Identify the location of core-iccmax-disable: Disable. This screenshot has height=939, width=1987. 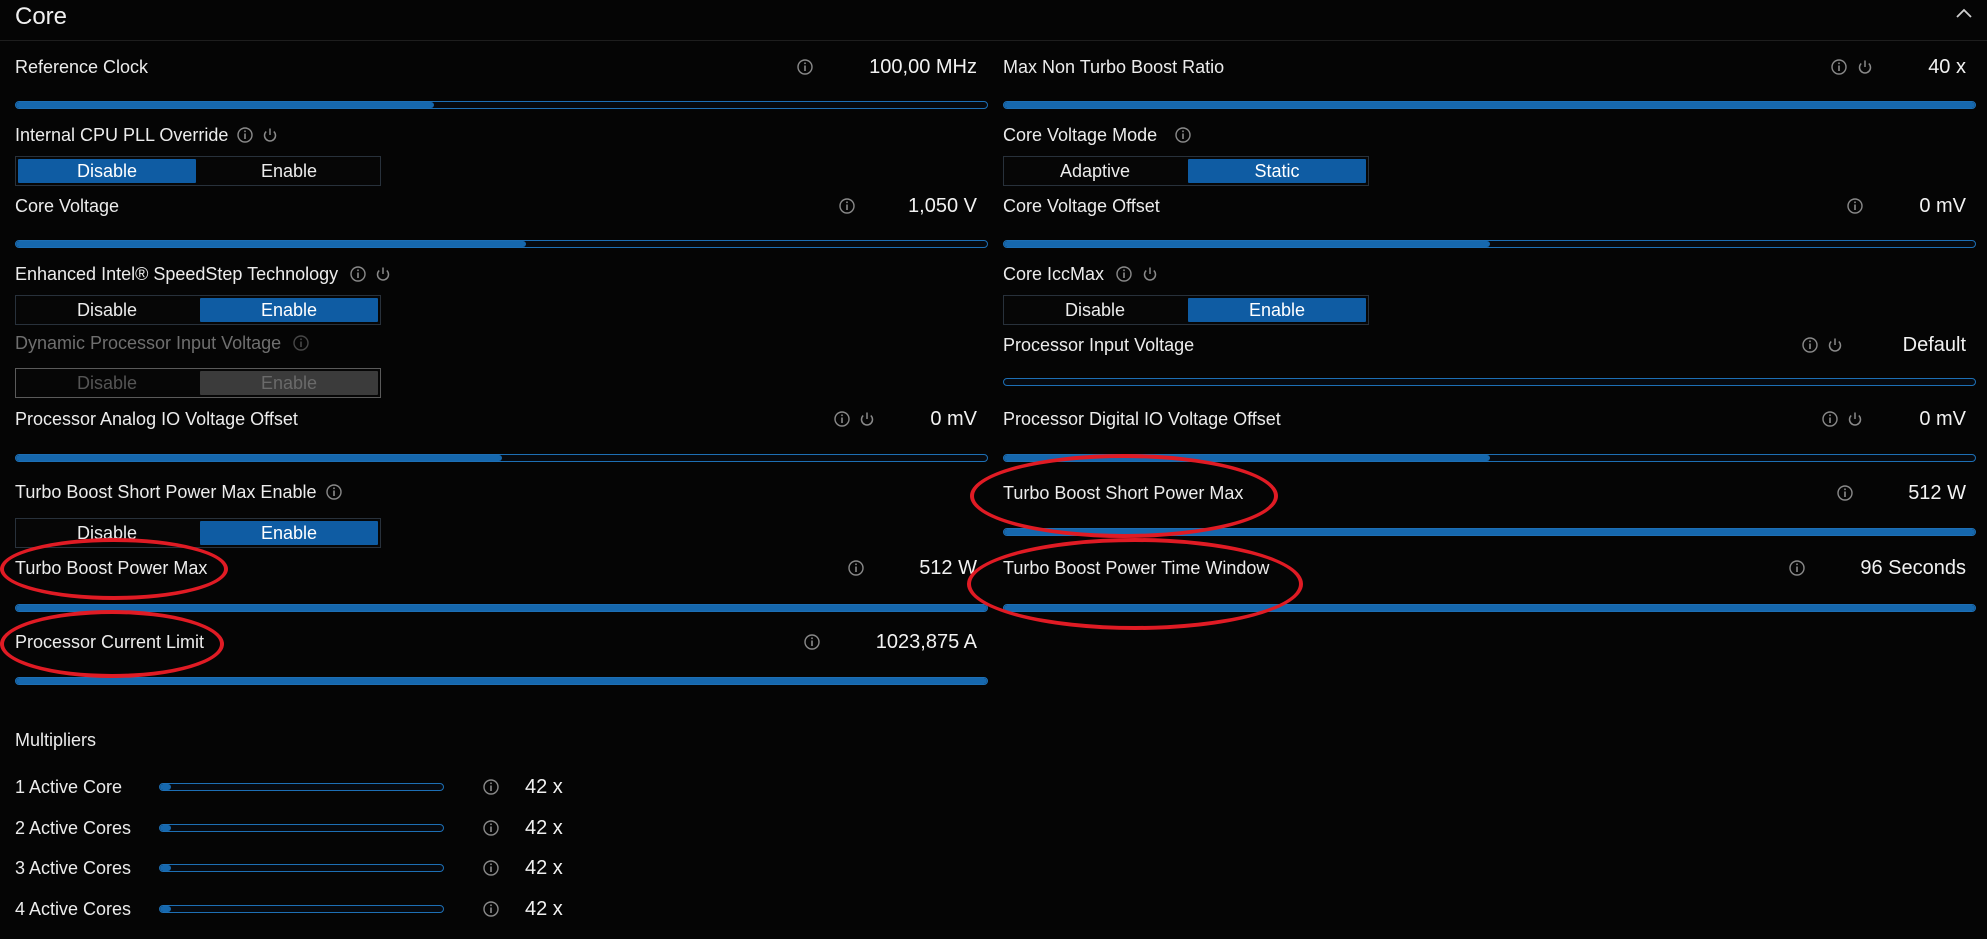
(1095, 310).